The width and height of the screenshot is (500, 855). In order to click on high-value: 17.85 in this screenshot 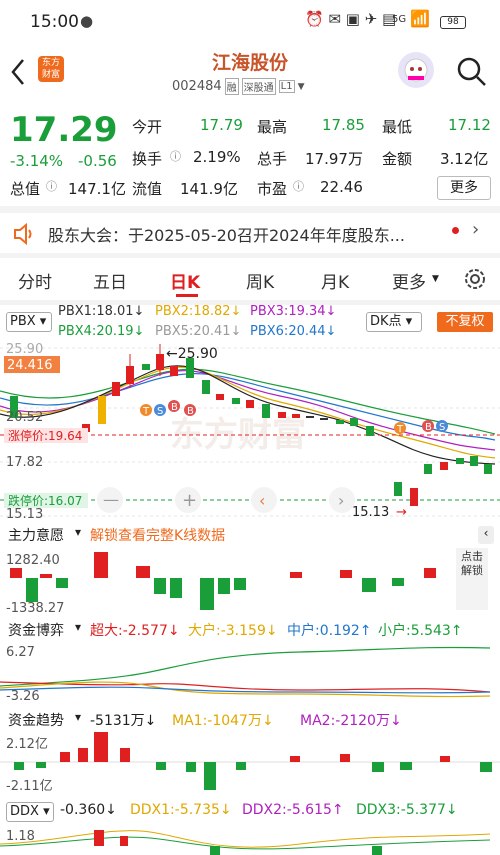, I will do `click(343, 125)`.